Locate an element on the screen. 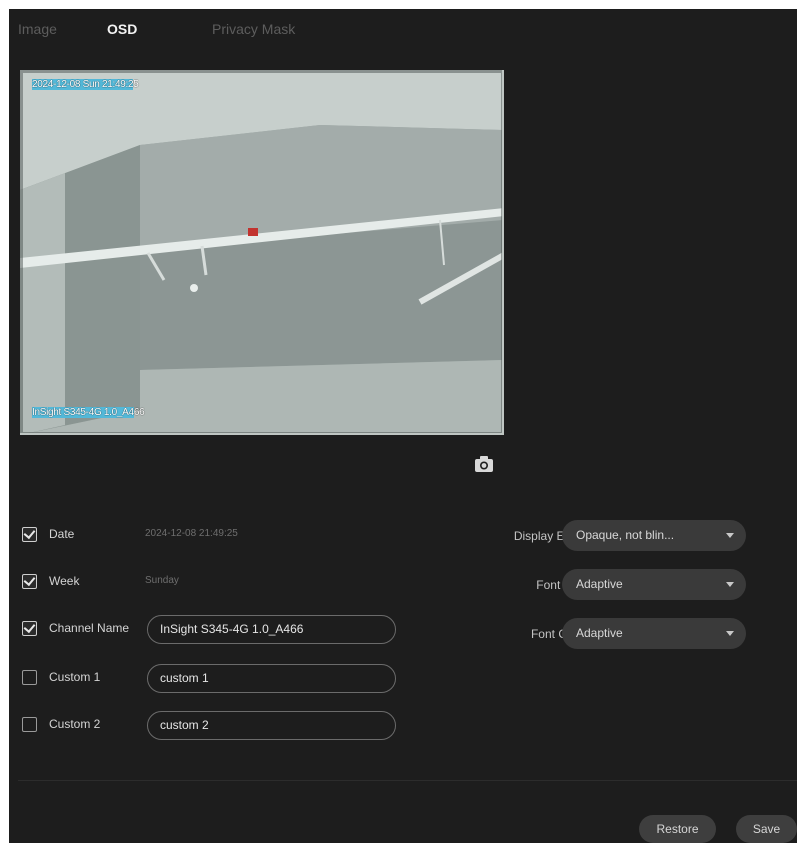 This screenshot has width=797, height=843. channel-name-label: Channel Name is located at coordinates (89, 628).